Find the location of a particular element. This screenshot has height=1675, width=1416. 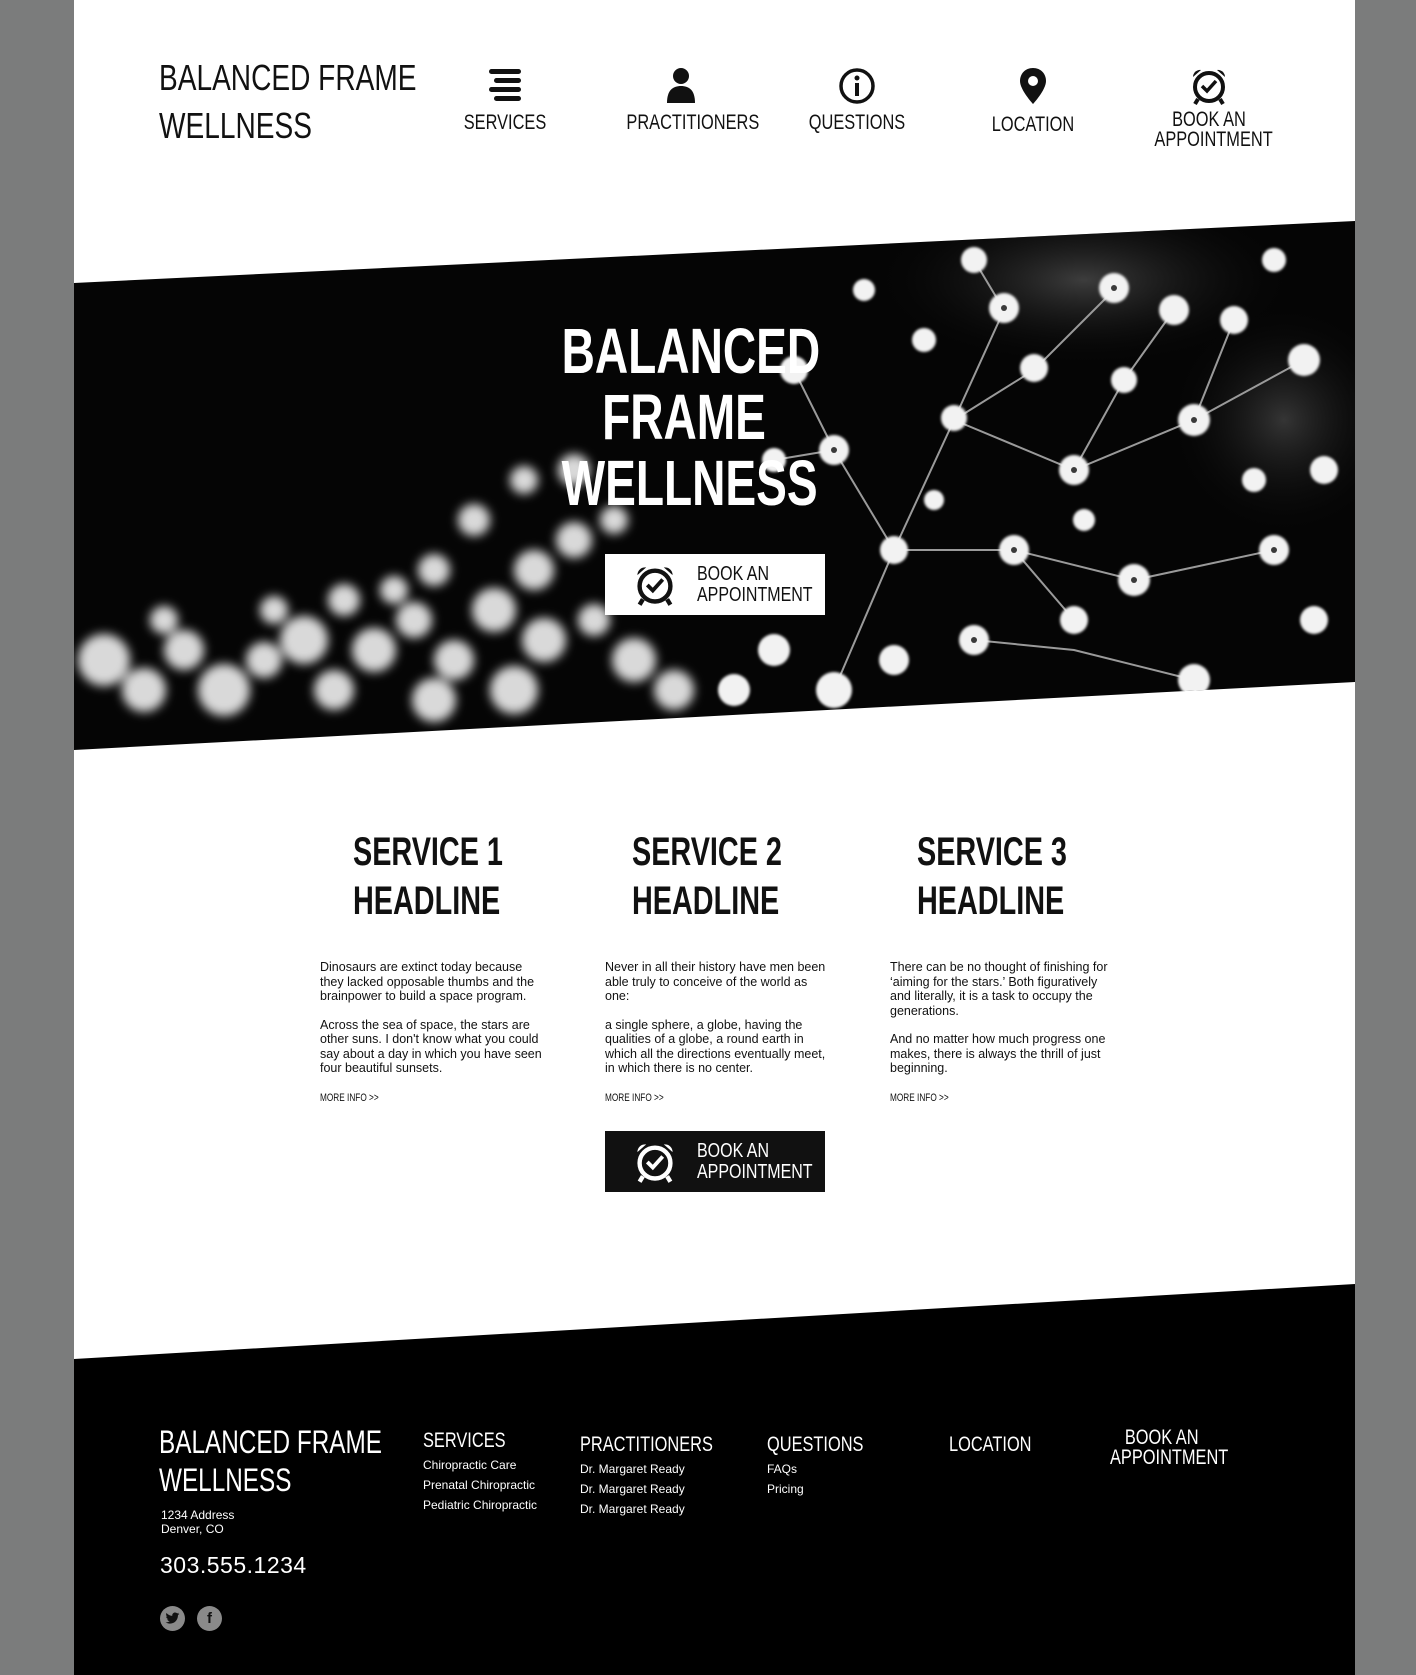

footer-practitioners-heading: PRACTITIONERS is located at coordinates (646, 1444).